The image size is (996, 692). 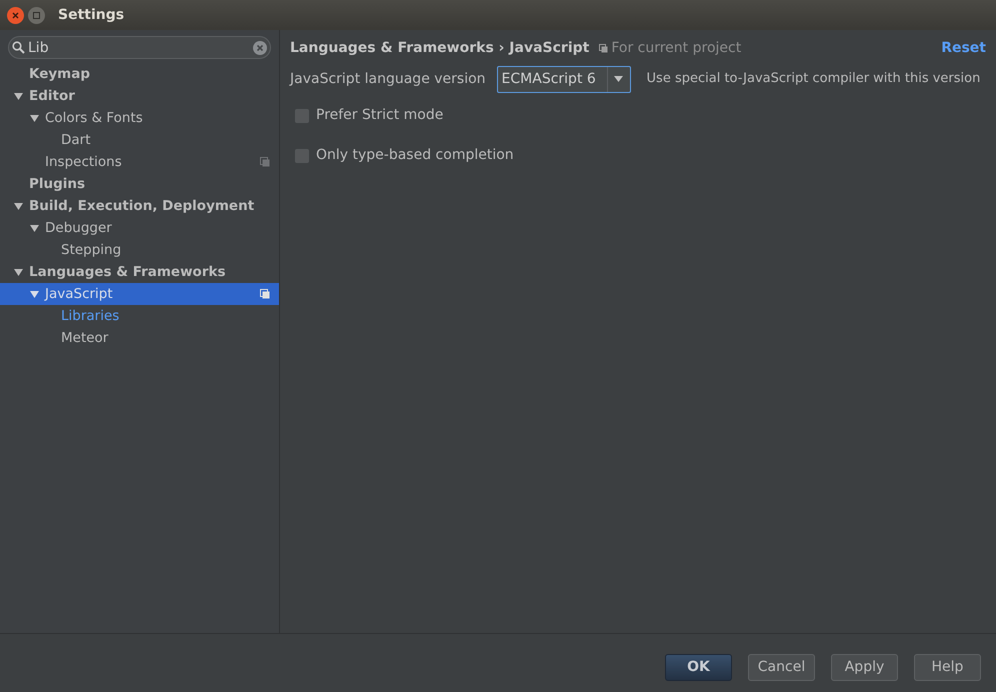 I want to click on tree-item: Plugins, so click(x=139, y=184).